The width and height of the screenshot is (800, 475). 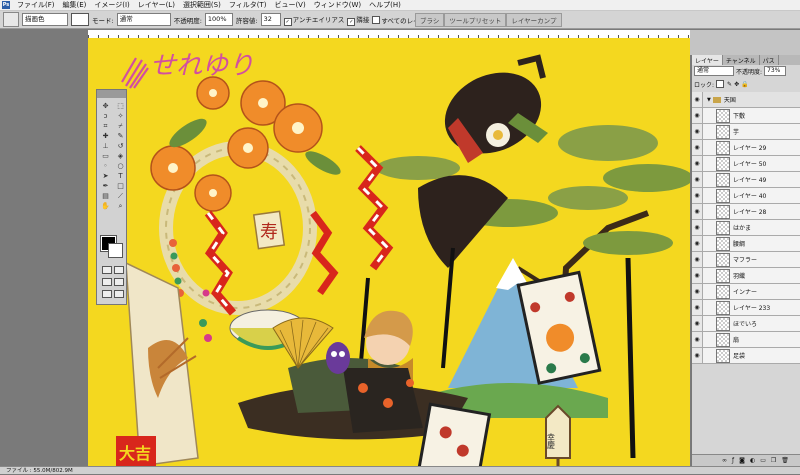 What do you see at coordinates (289, 5) in the screenshot?
I see `menu-view: ビュー(V)` at bounding box center [289, 5].